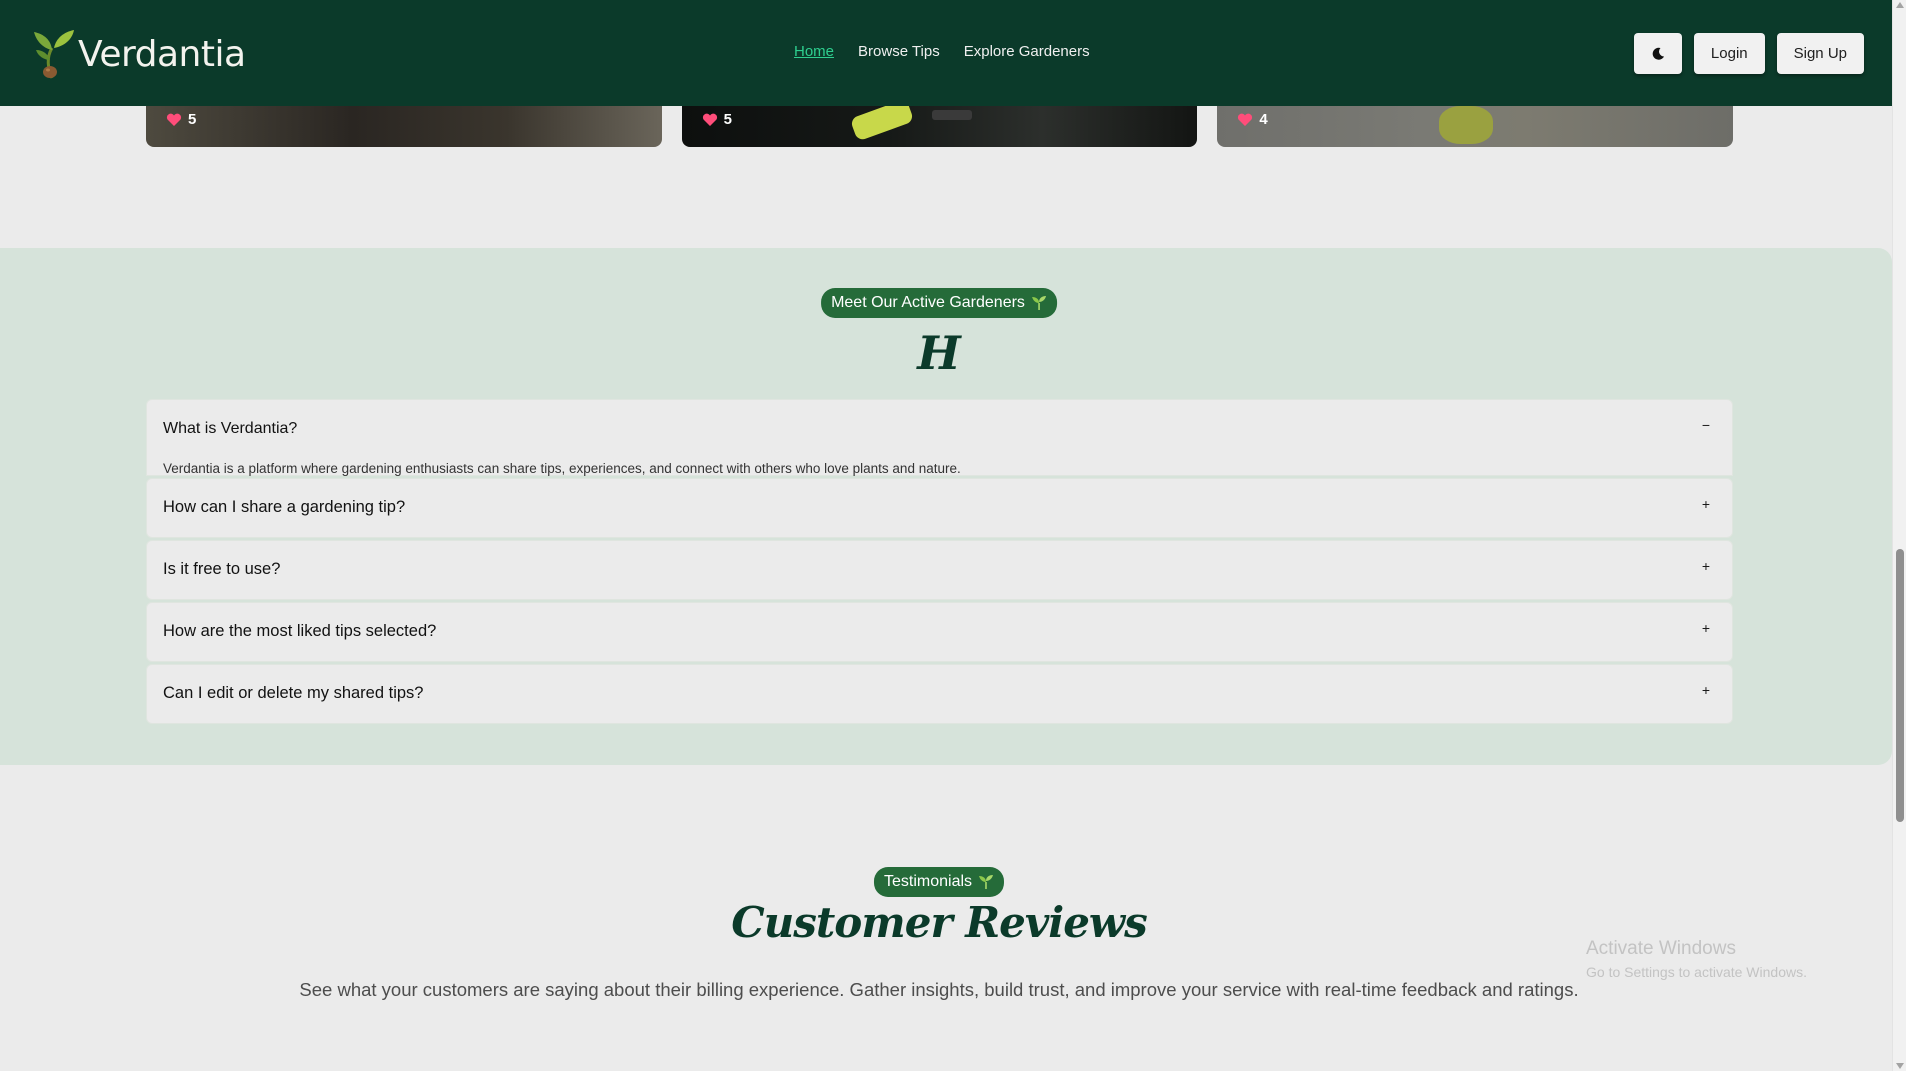 This screenshot has width=1906, height=1071. Describe the element at coordinates (1661, 948) in the screenshot. I see `watermark-title: Activate Windows` at that location.